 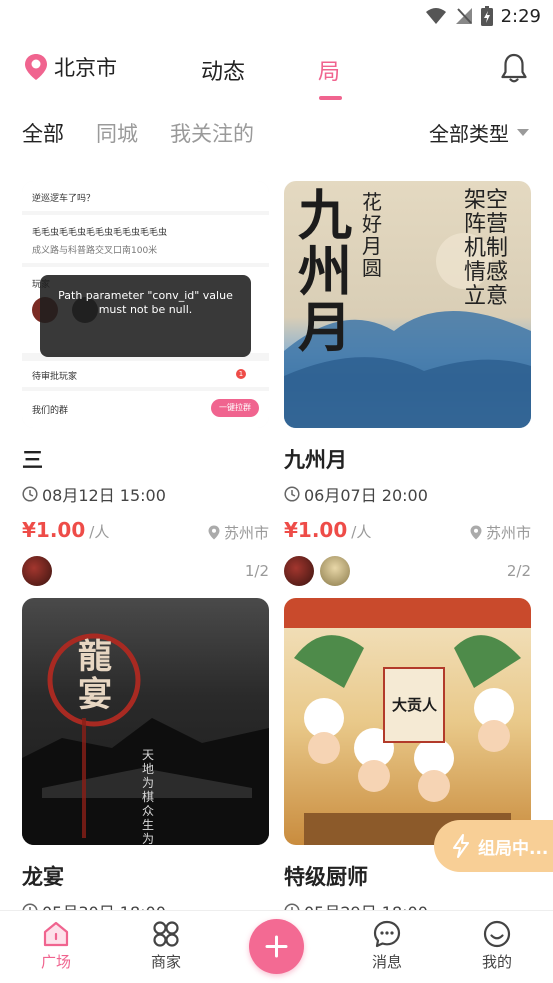 What do you see at coordinates (387, 934) in the screenshot?
I see `chat-icon` at bounding box center [387, 934].